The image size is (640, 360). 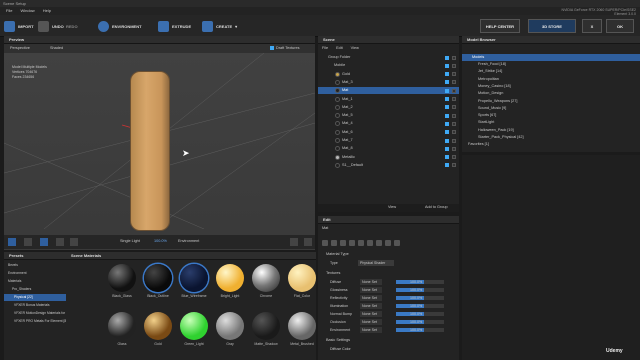 I want to click on camera-select: Perspective, so click(x=20, y=48).